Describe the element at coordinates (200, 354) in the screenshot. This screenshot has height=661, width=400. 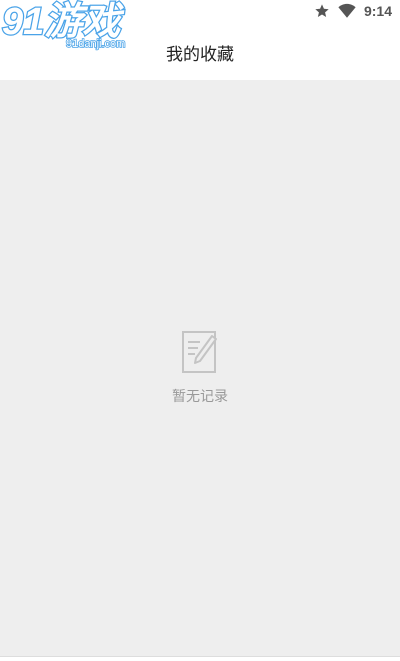
I see `note-edit-icon` at that location.